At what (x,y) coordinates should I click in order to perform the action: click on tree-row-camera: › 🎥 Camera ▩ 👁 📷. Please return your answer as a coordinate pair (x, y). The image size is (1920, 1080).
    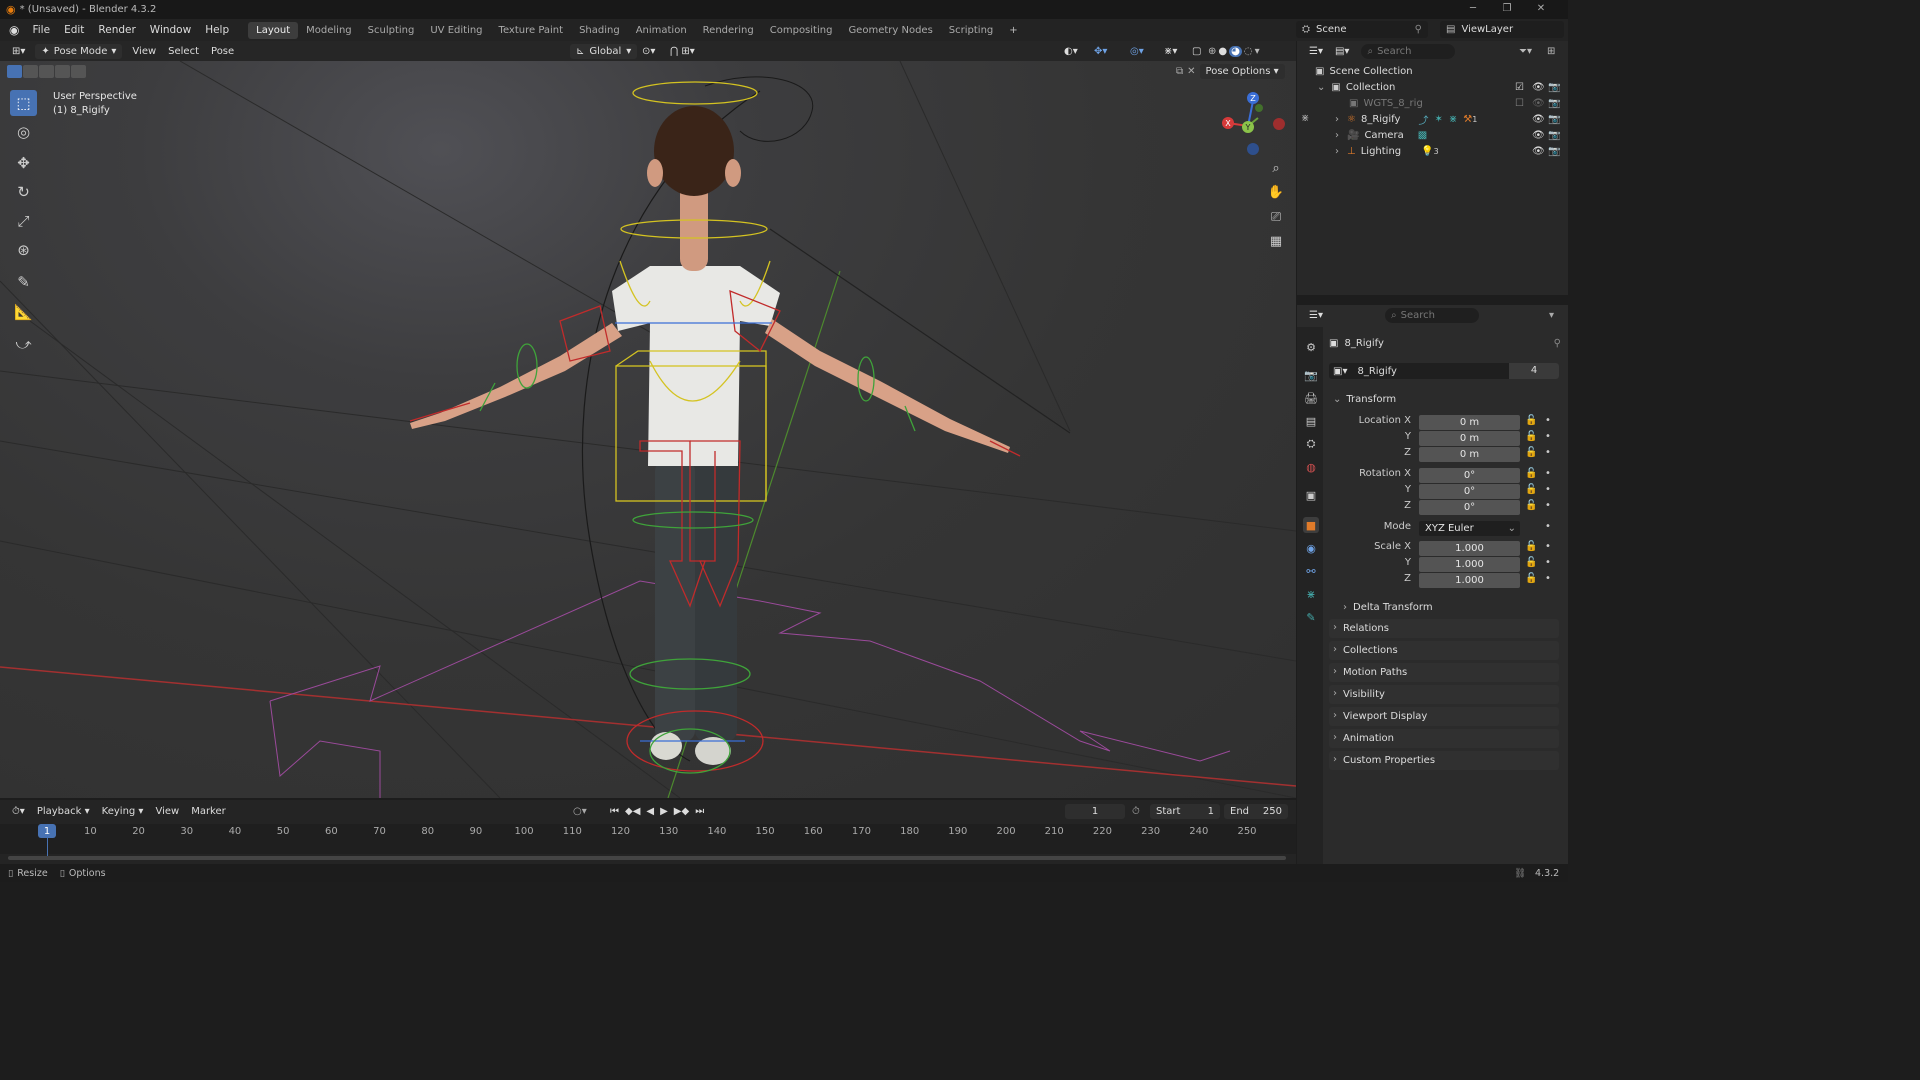
    Looking at the image, I should click on (1432, 135).